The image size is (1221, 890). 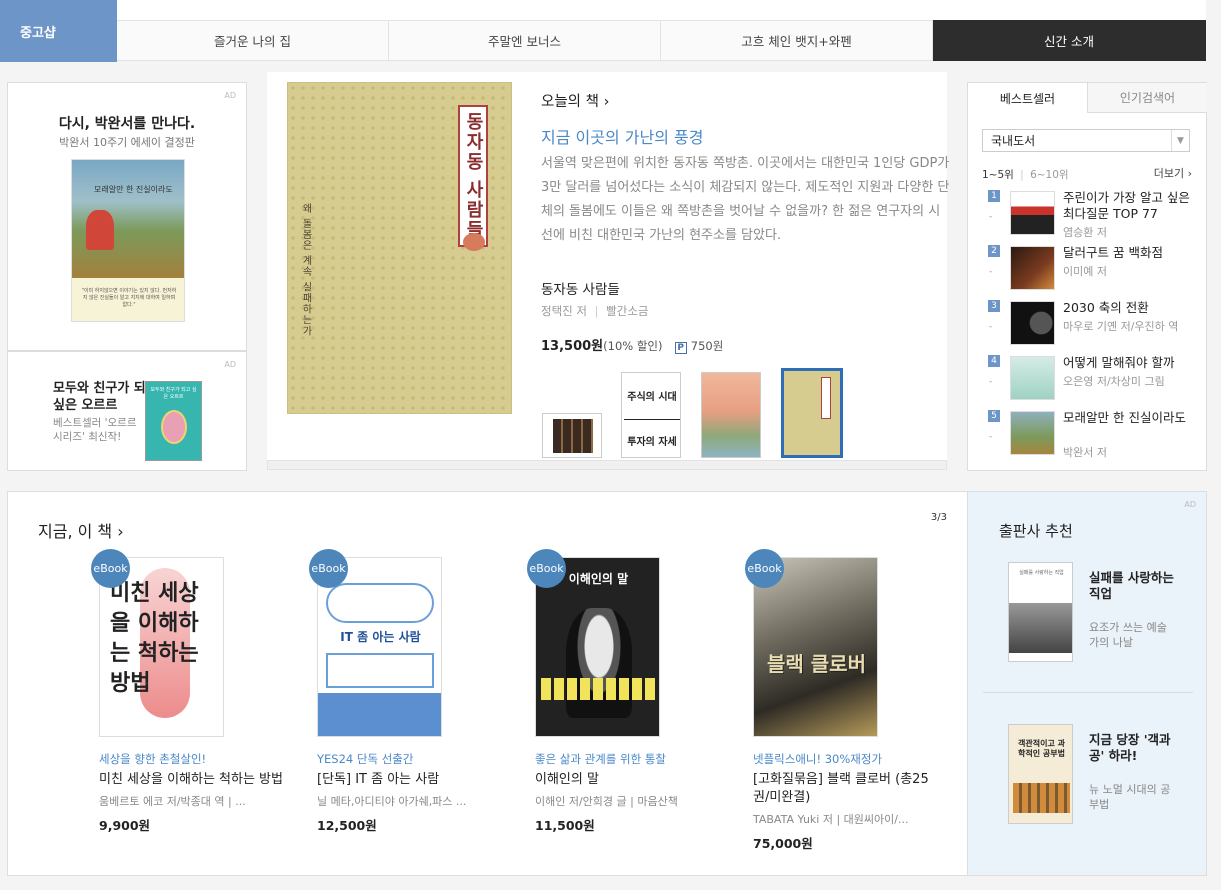 What do you see at coordinates (622, 136) in the screenshot?
I see `today-headline: 지금 이곳의 가난의 풍경` at bounding box center [622, 136].